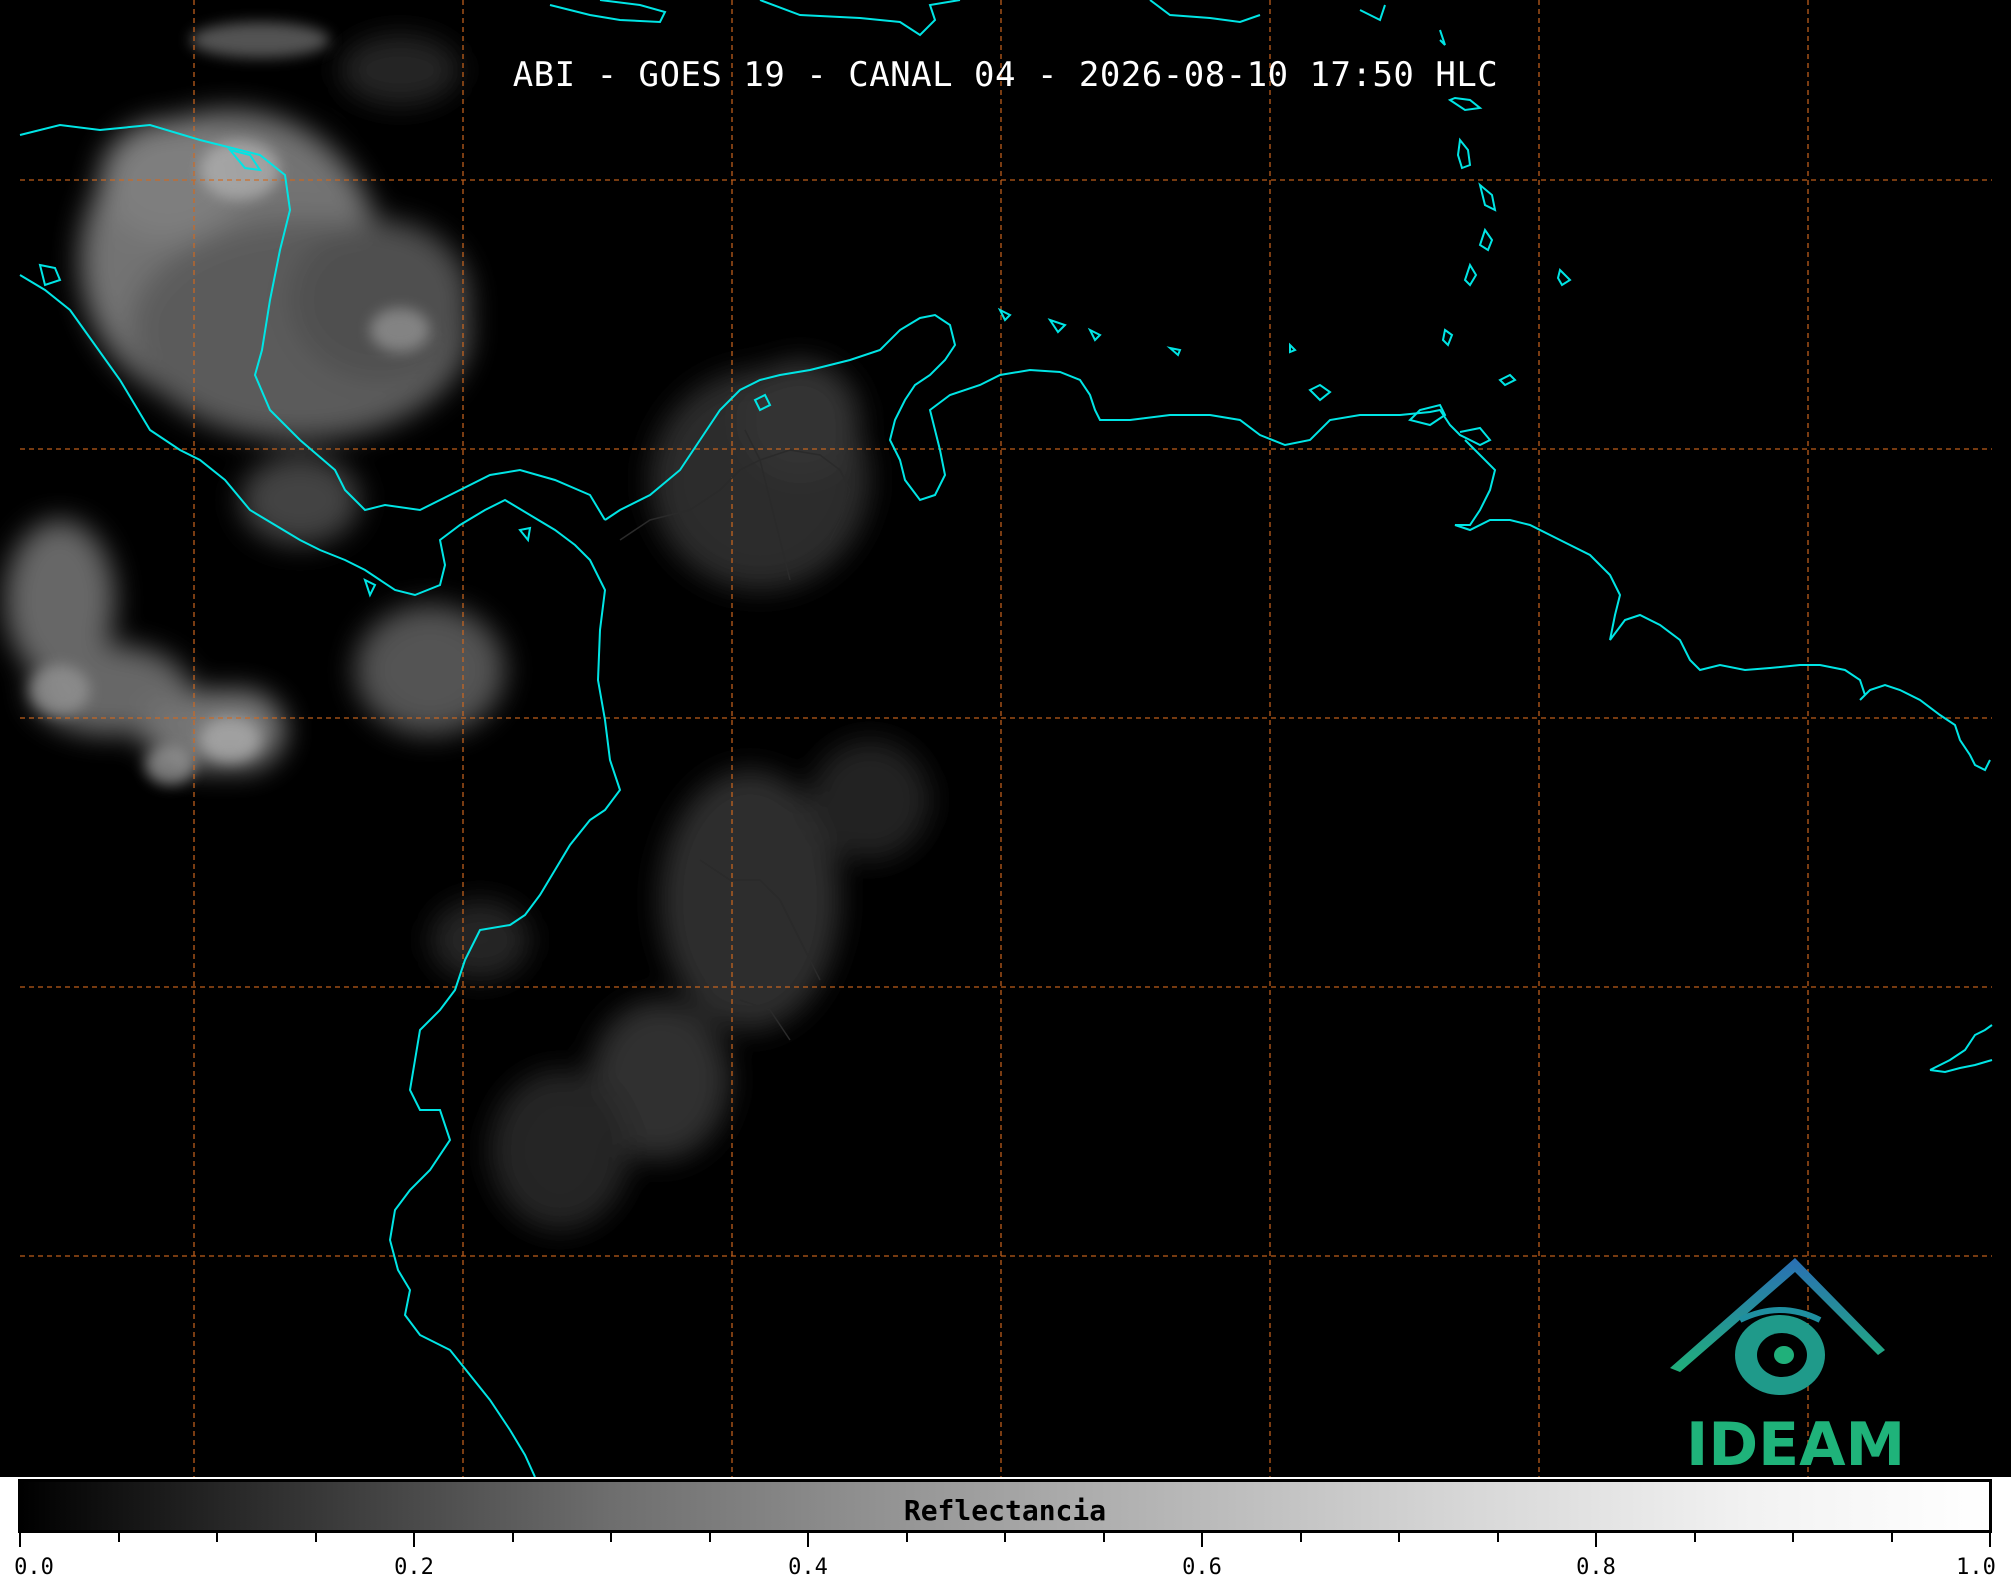 Image resolution: width=2011 pixels, height=1580 pixels. I want to click on colorbar-tick-label: 0.8, so click(1596, 1567).